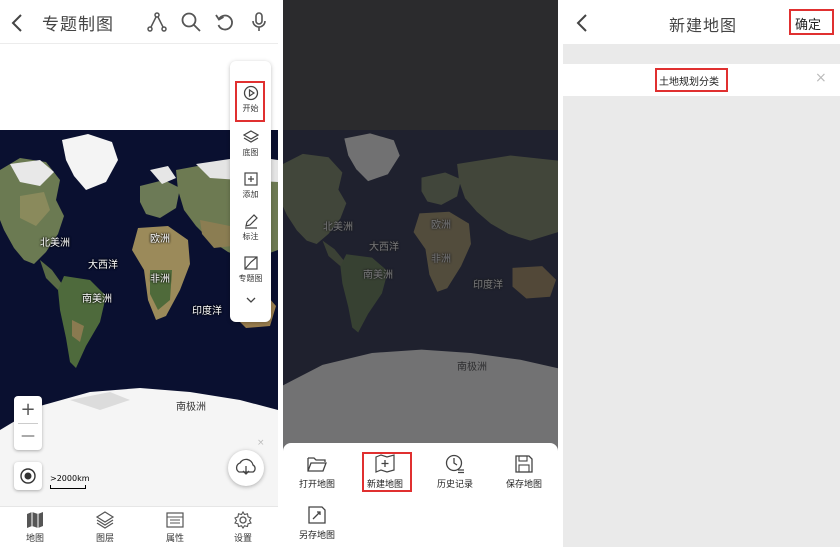 Image resolution: width=840 pixels, height=547 pixels. I want to click on add-box-icon, so click(250, 179).